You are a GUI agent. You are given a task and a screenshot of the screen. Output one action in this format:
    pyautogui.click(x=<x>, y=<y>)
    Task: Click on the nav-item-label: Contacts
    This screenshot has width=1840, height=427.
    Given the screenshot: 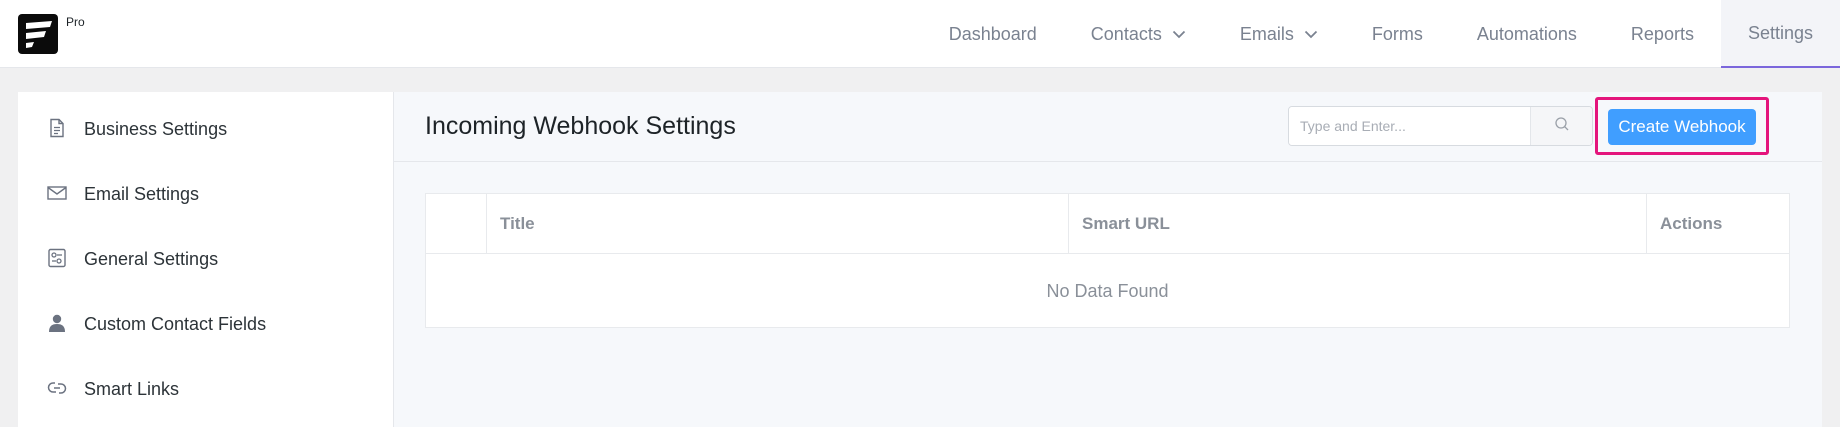 What is the action you would take?
    pyautogui.click(x=1126, y=33)
    